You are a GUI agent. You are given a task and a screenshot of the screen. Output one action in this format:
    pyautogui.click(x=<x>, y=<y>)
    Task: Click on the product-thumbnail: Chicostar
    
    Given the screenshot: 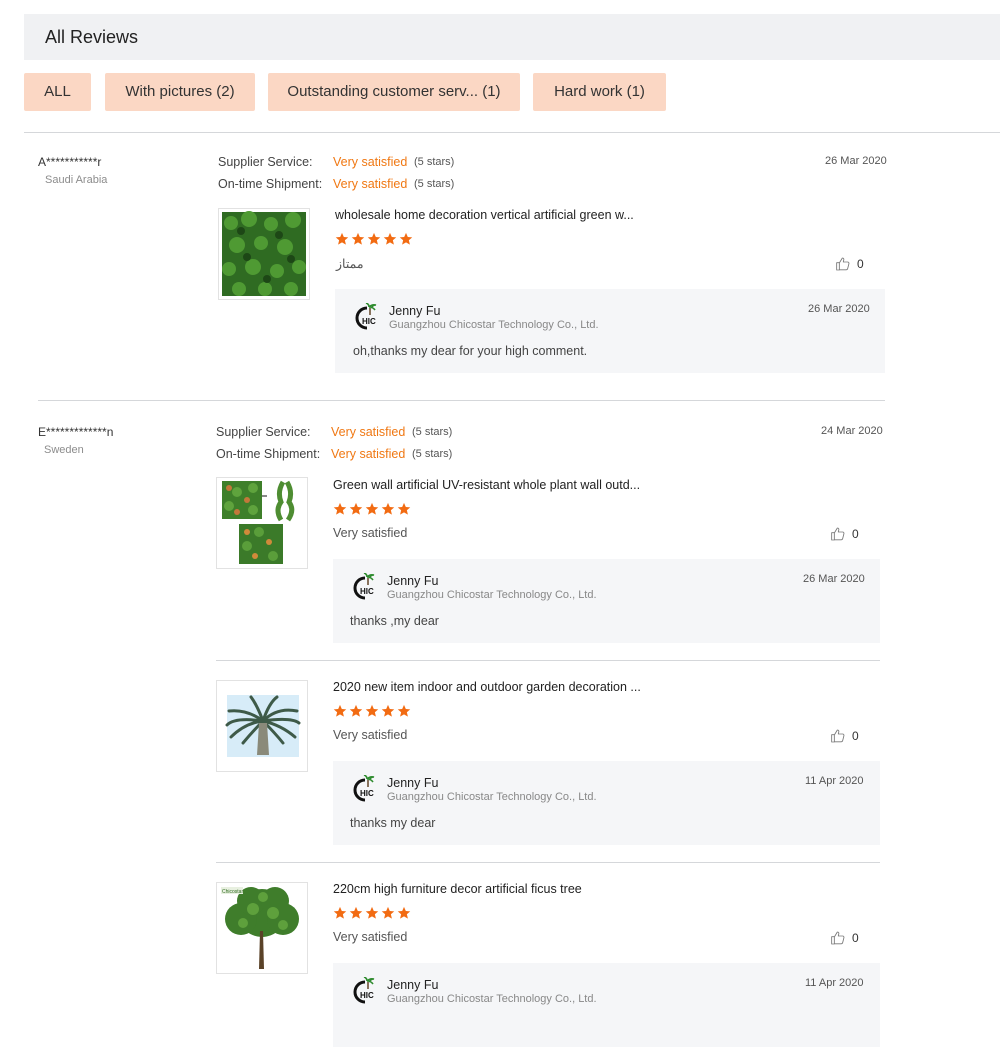 What is the action you would take?
    pyautogui.click(x=262, y=928)
    